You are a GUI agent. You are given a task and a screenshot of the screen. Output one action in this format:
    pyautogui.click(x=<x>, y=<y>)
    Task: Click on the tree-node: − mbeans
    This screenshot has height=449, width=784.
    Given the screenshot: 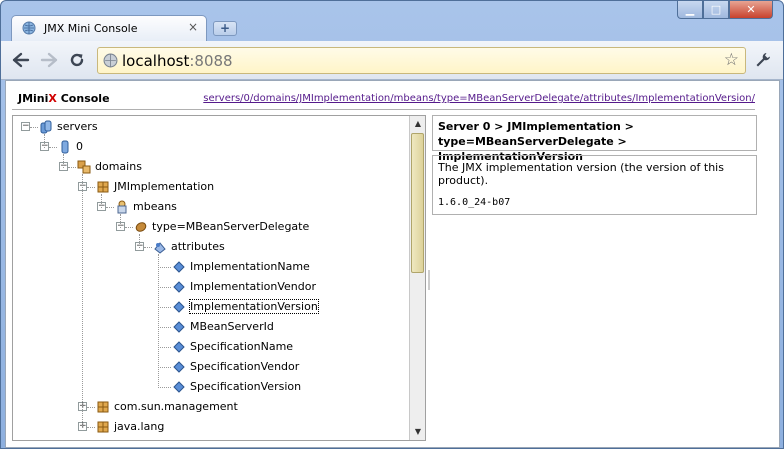 What is the action you would take?
    pyautogui.click(x=211, y=207)
    